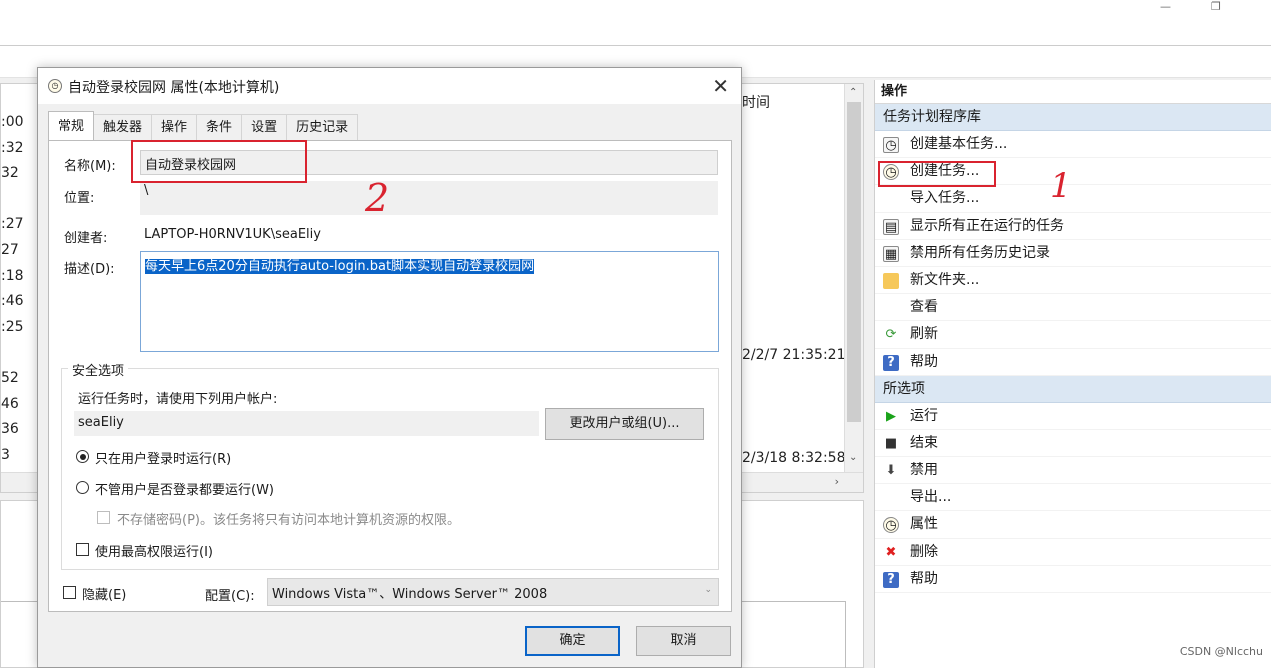 This screenshot has width=1271, height=668. I want to click on task-time-cell: :27, so click(12, 224).